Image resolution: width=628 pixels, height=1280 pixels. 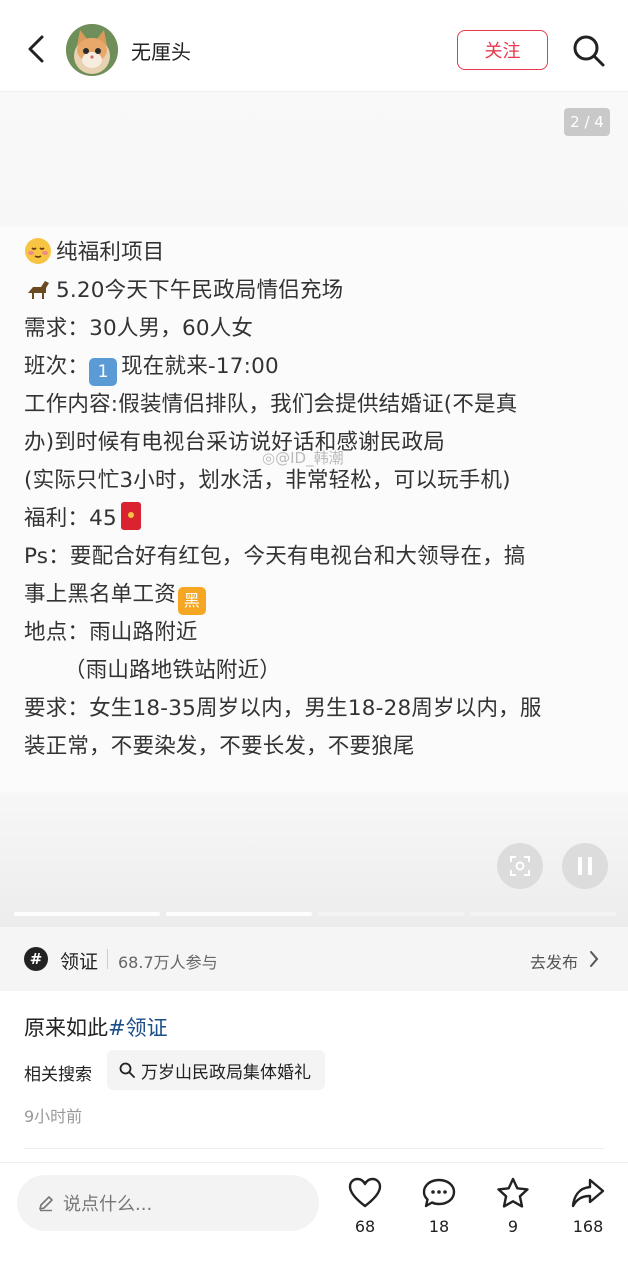 What do you see at coordinates (173, 670) in the screenshot?
I see `notice-line-location-detail: （雨山路地铁站附近）` at bounding box center [173, 670].